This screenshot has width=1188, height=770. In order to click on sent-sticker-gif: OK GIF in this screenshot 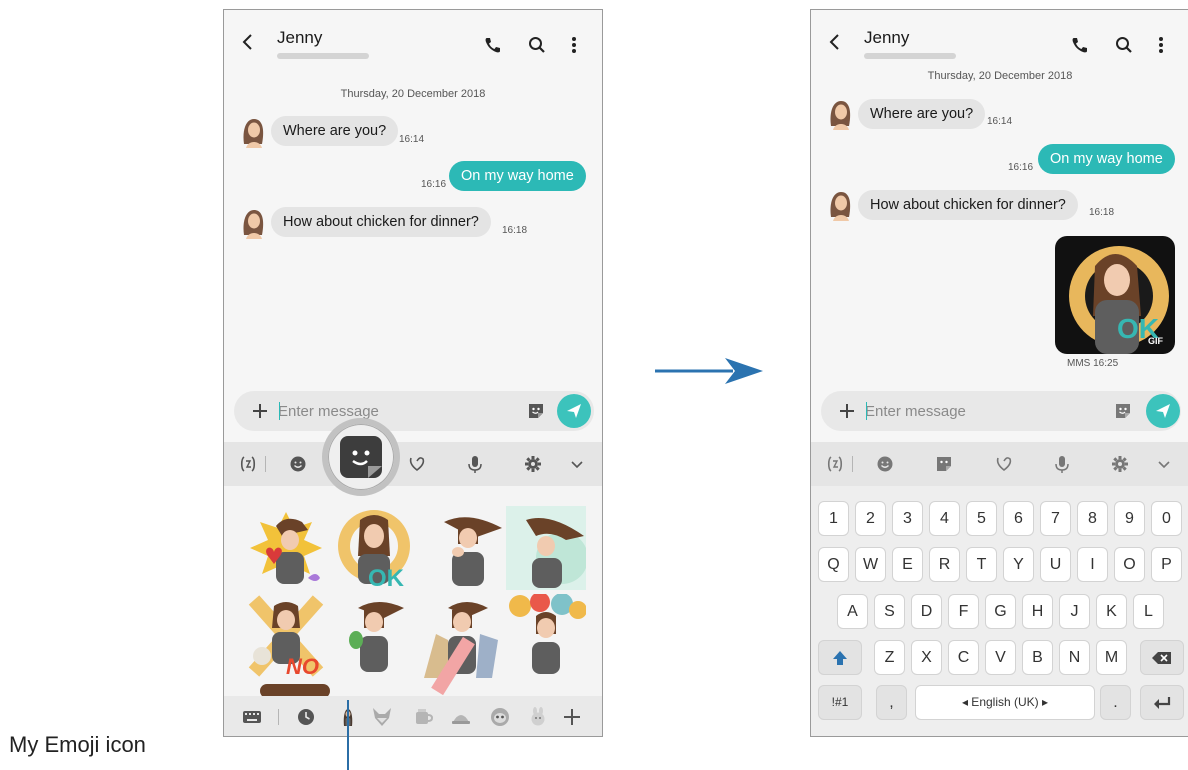, I will do `click(1115, 295)`.